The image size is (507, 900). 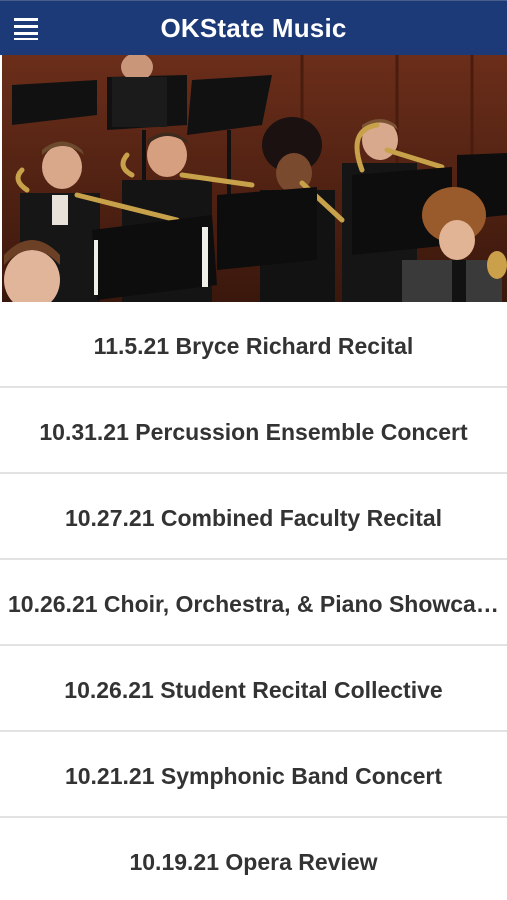 I want to click on list-item-label: 10.31.21 Percussion Ensemble Concert, so click(x=253, y=432).